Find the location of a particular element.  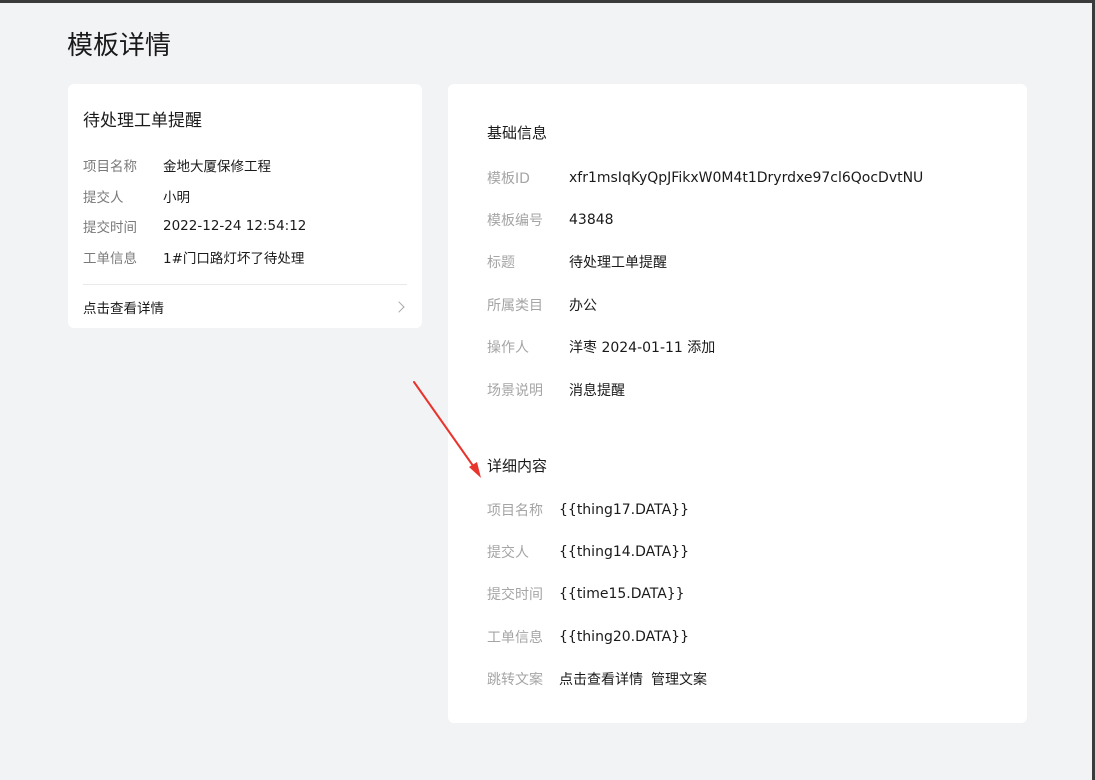

detail-label: 项目名称 is located at coordinates (515, 511).